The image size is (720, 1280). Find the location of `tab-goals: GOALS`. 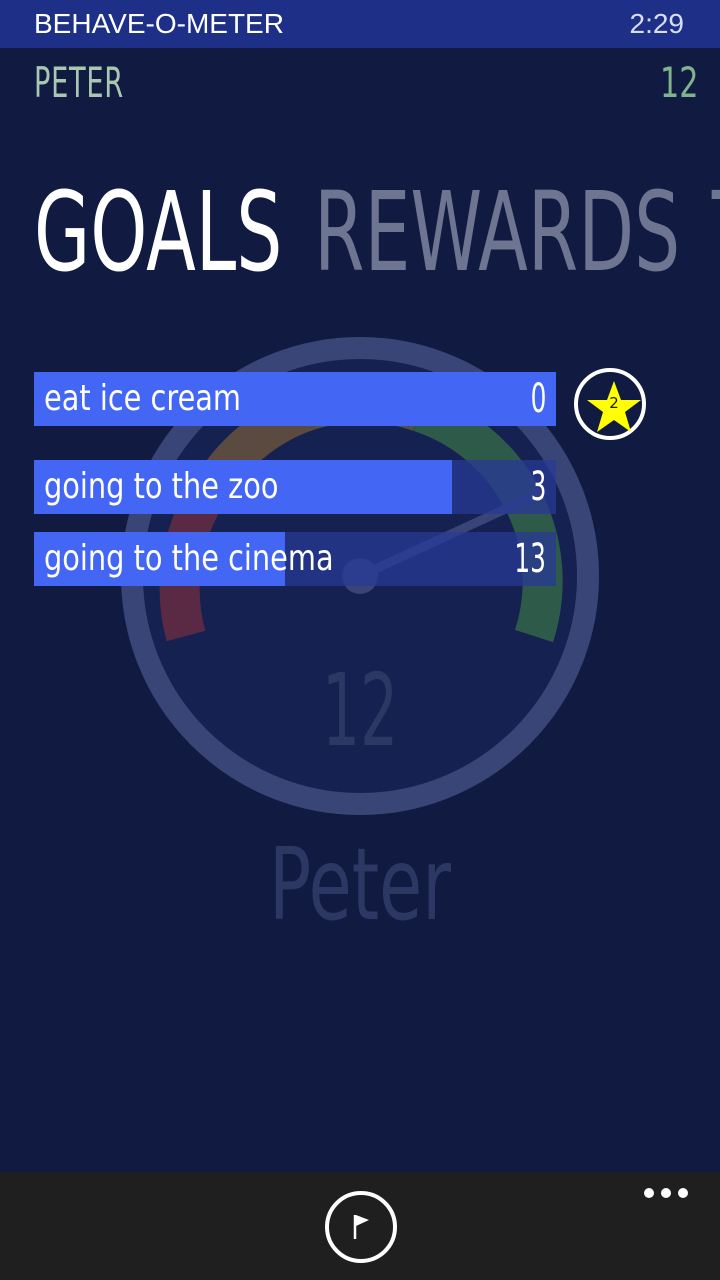

tab-goals: GOALS is located at coordinates (158, 232).